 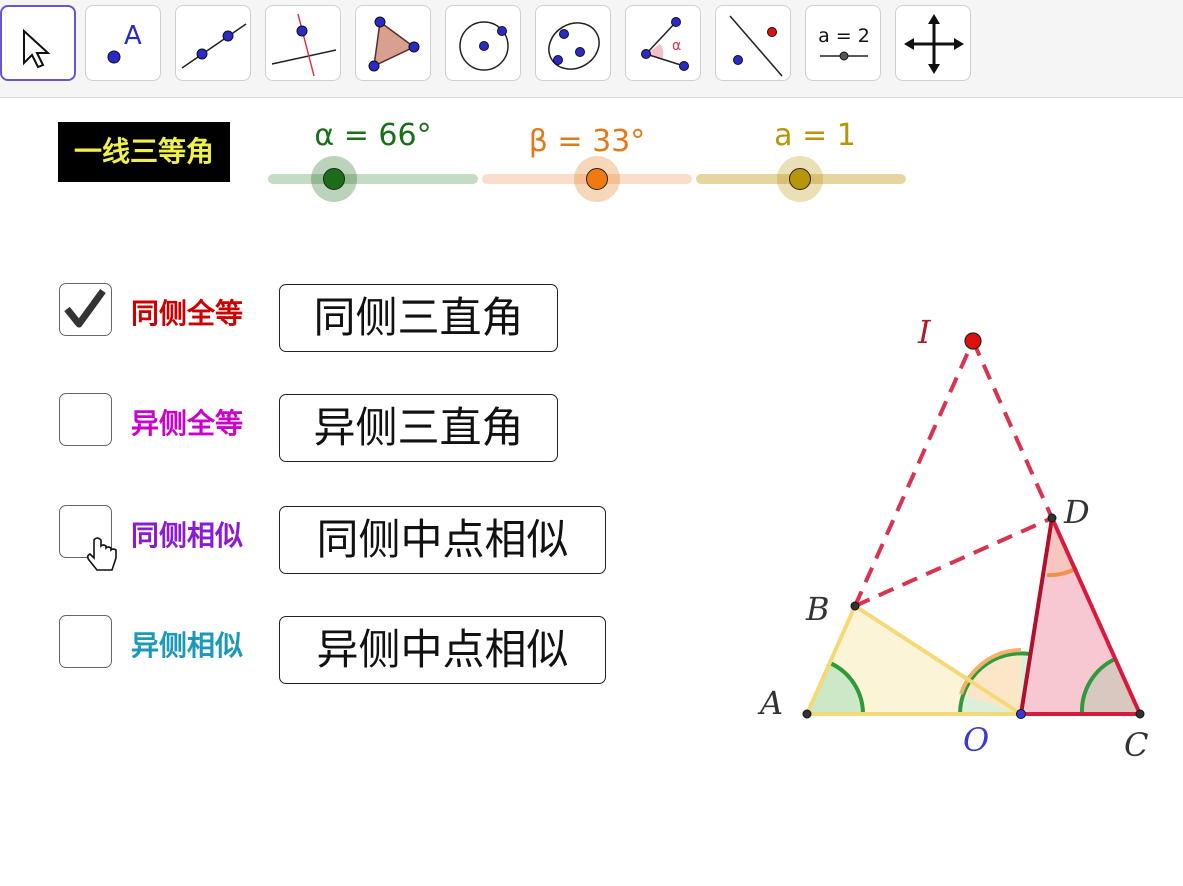 I want to click on dashed-BI, so click(x=914, y=473).